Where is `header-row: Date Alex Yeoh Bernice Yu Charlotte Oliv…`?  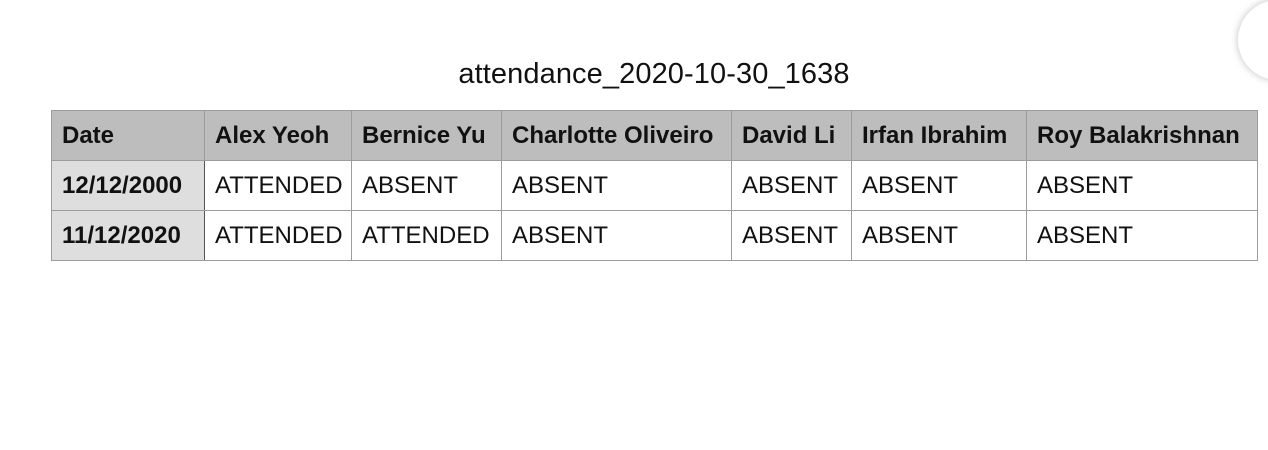
header-row: Date Alex Yeoh Bernice Yu Charlotte Oliv… is located at coordinates (654, 135).